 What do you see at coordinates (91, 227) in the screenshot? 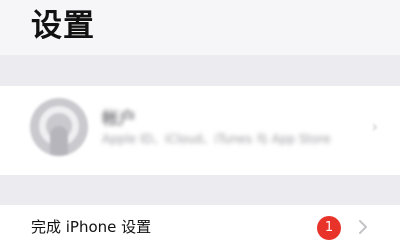
I see `finish-setup-label: 完成 iPhone 设置` at bounding box center [91, 227].